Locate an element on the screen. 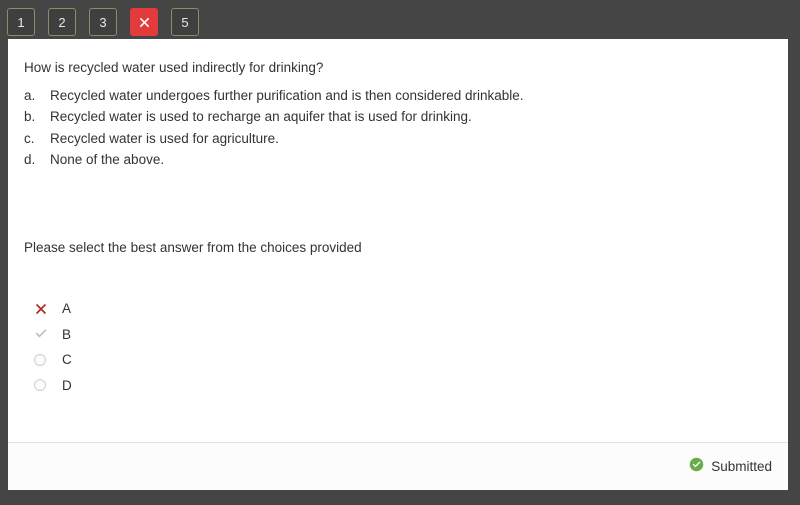  tab-question-5: 5 is located at coordinates (185, 22).